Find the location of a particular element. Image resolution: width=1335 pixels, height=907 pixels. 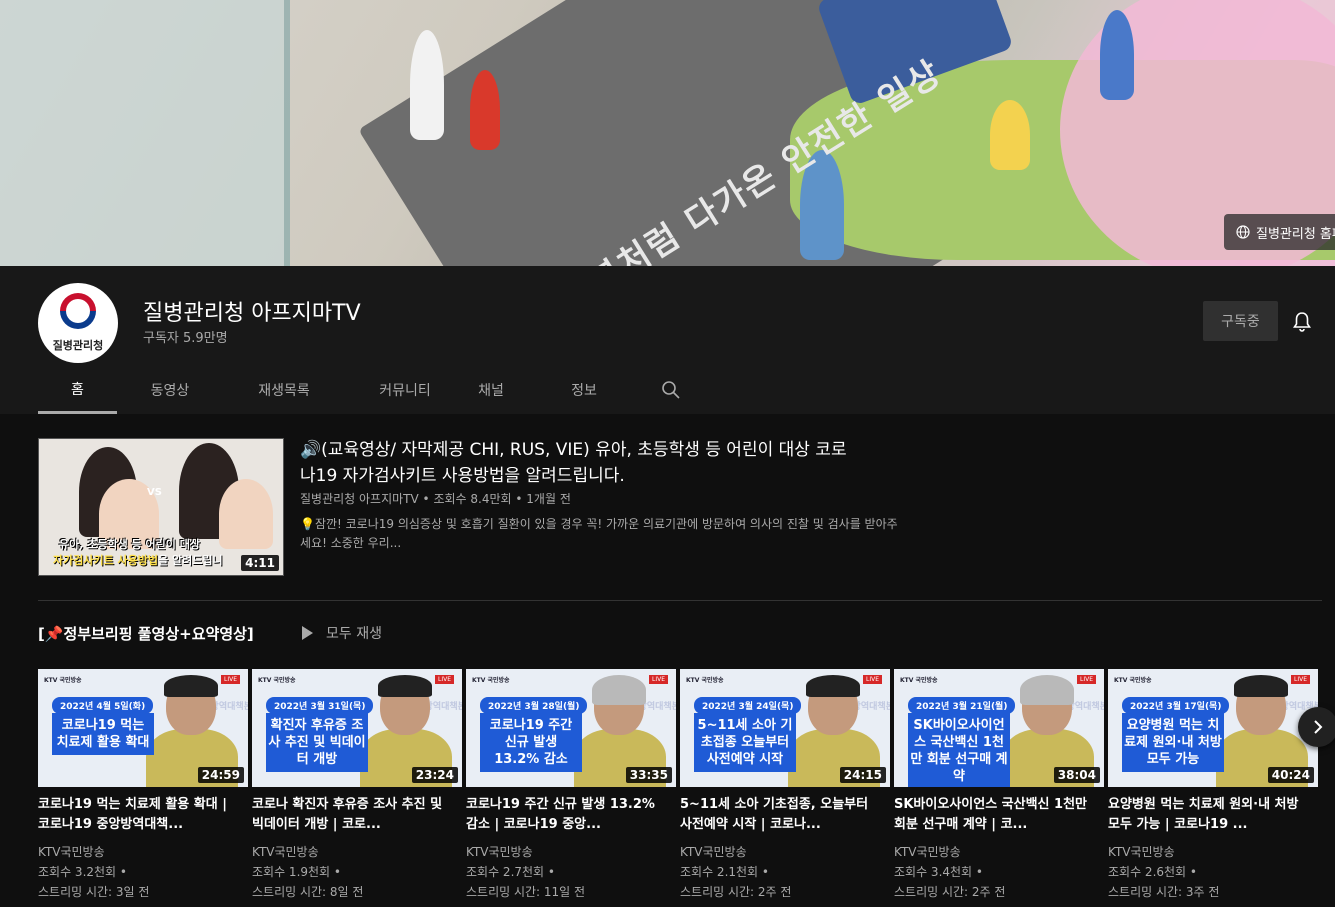

notification-bell-icon is located at coordinates (1302, 322).